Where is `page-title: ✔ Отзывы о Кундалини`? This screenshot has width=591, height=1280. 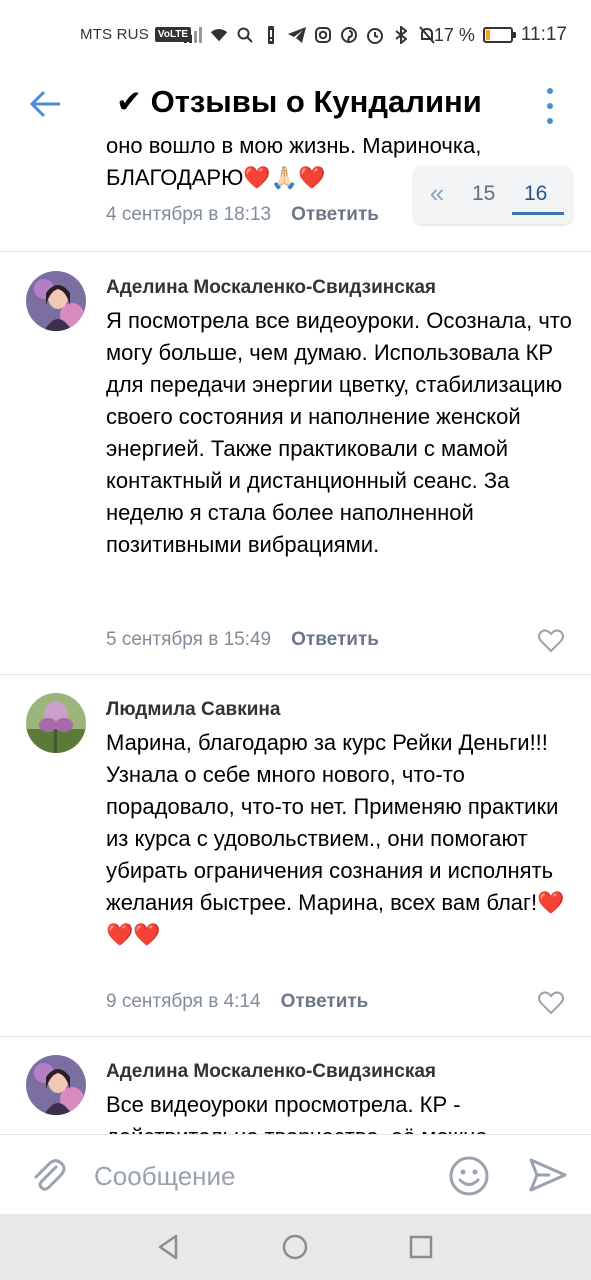 page-title: ✔ Отзывы о Кундалини is located at coordinates (299, 101).